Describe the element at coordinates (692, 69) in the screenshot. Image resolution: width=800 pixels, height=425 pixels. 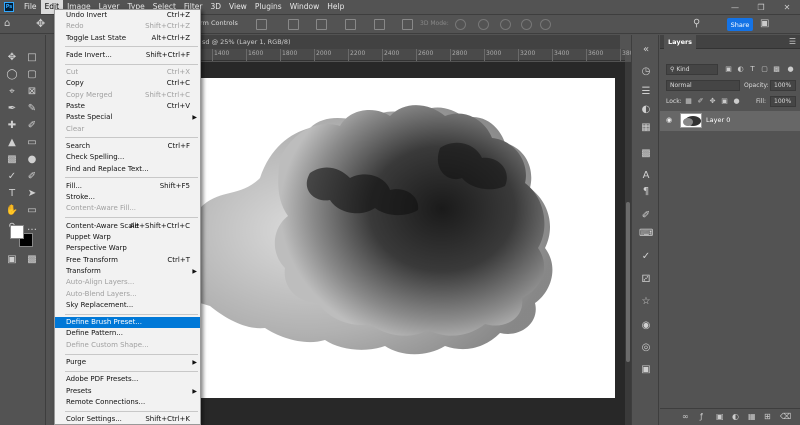
I see `layer-filter-select: ⚲ Kind` at that location.